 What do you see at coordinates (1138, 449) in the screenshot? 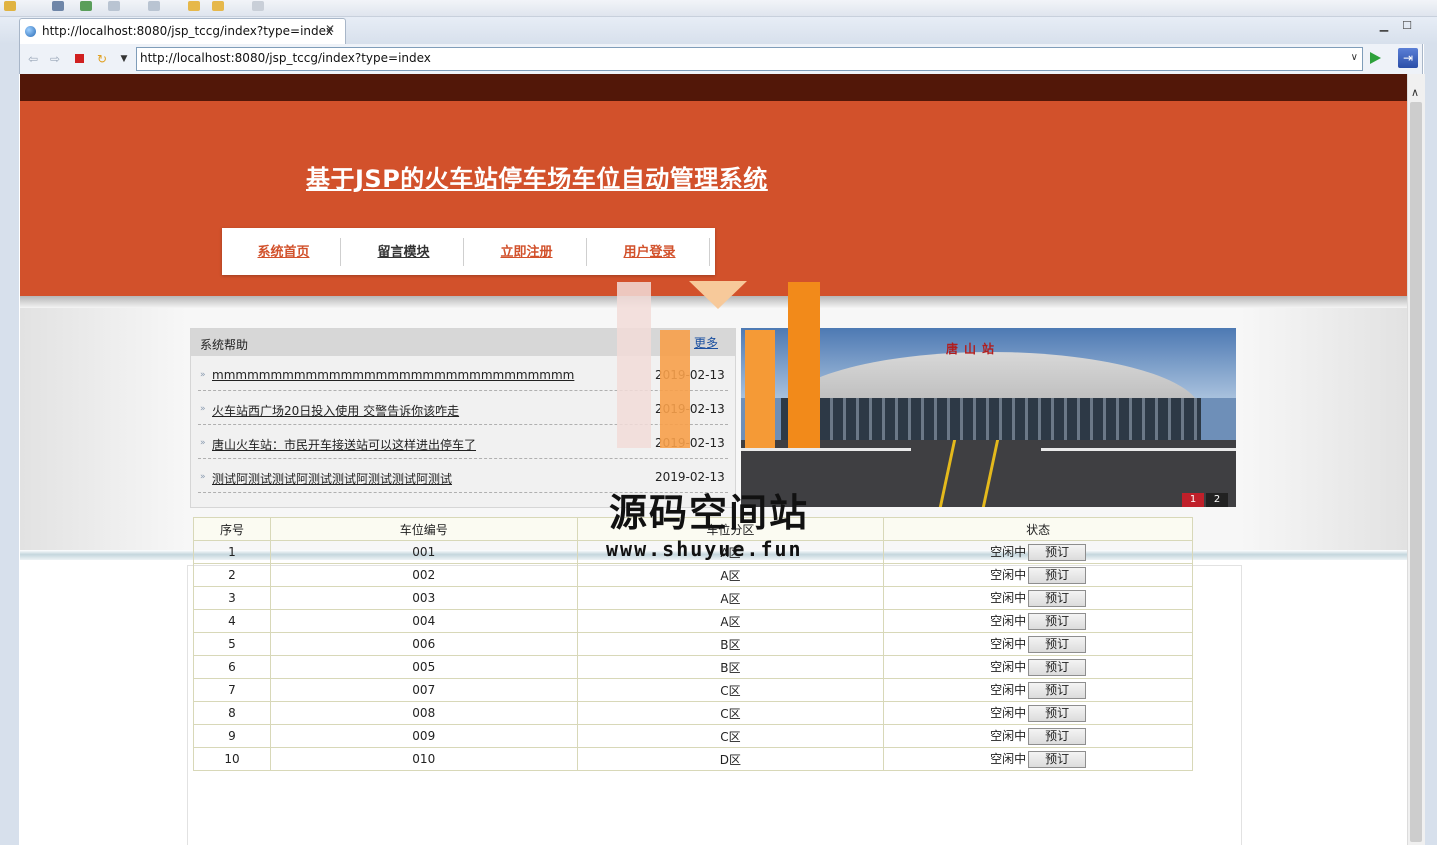
I see `photo-lane-marking` at bounding box center [1138, 449].